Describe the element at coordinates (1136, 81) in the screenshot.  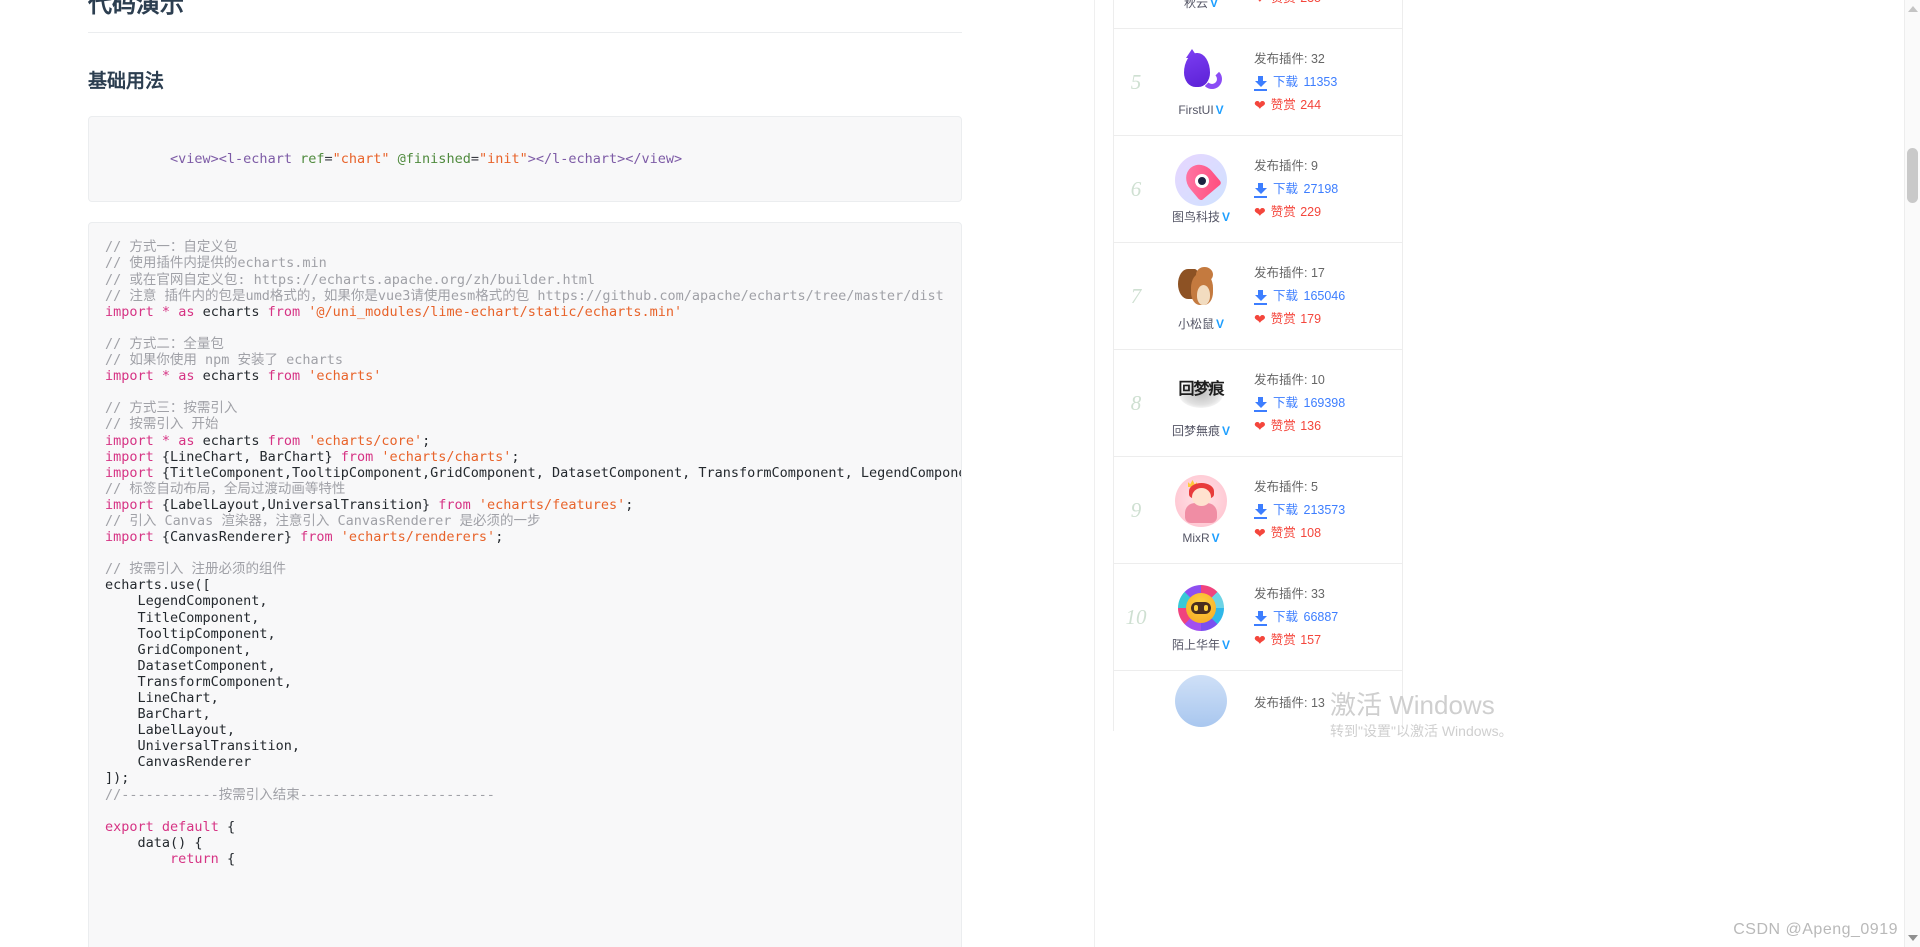
I see `rank-number: 5` at that location.